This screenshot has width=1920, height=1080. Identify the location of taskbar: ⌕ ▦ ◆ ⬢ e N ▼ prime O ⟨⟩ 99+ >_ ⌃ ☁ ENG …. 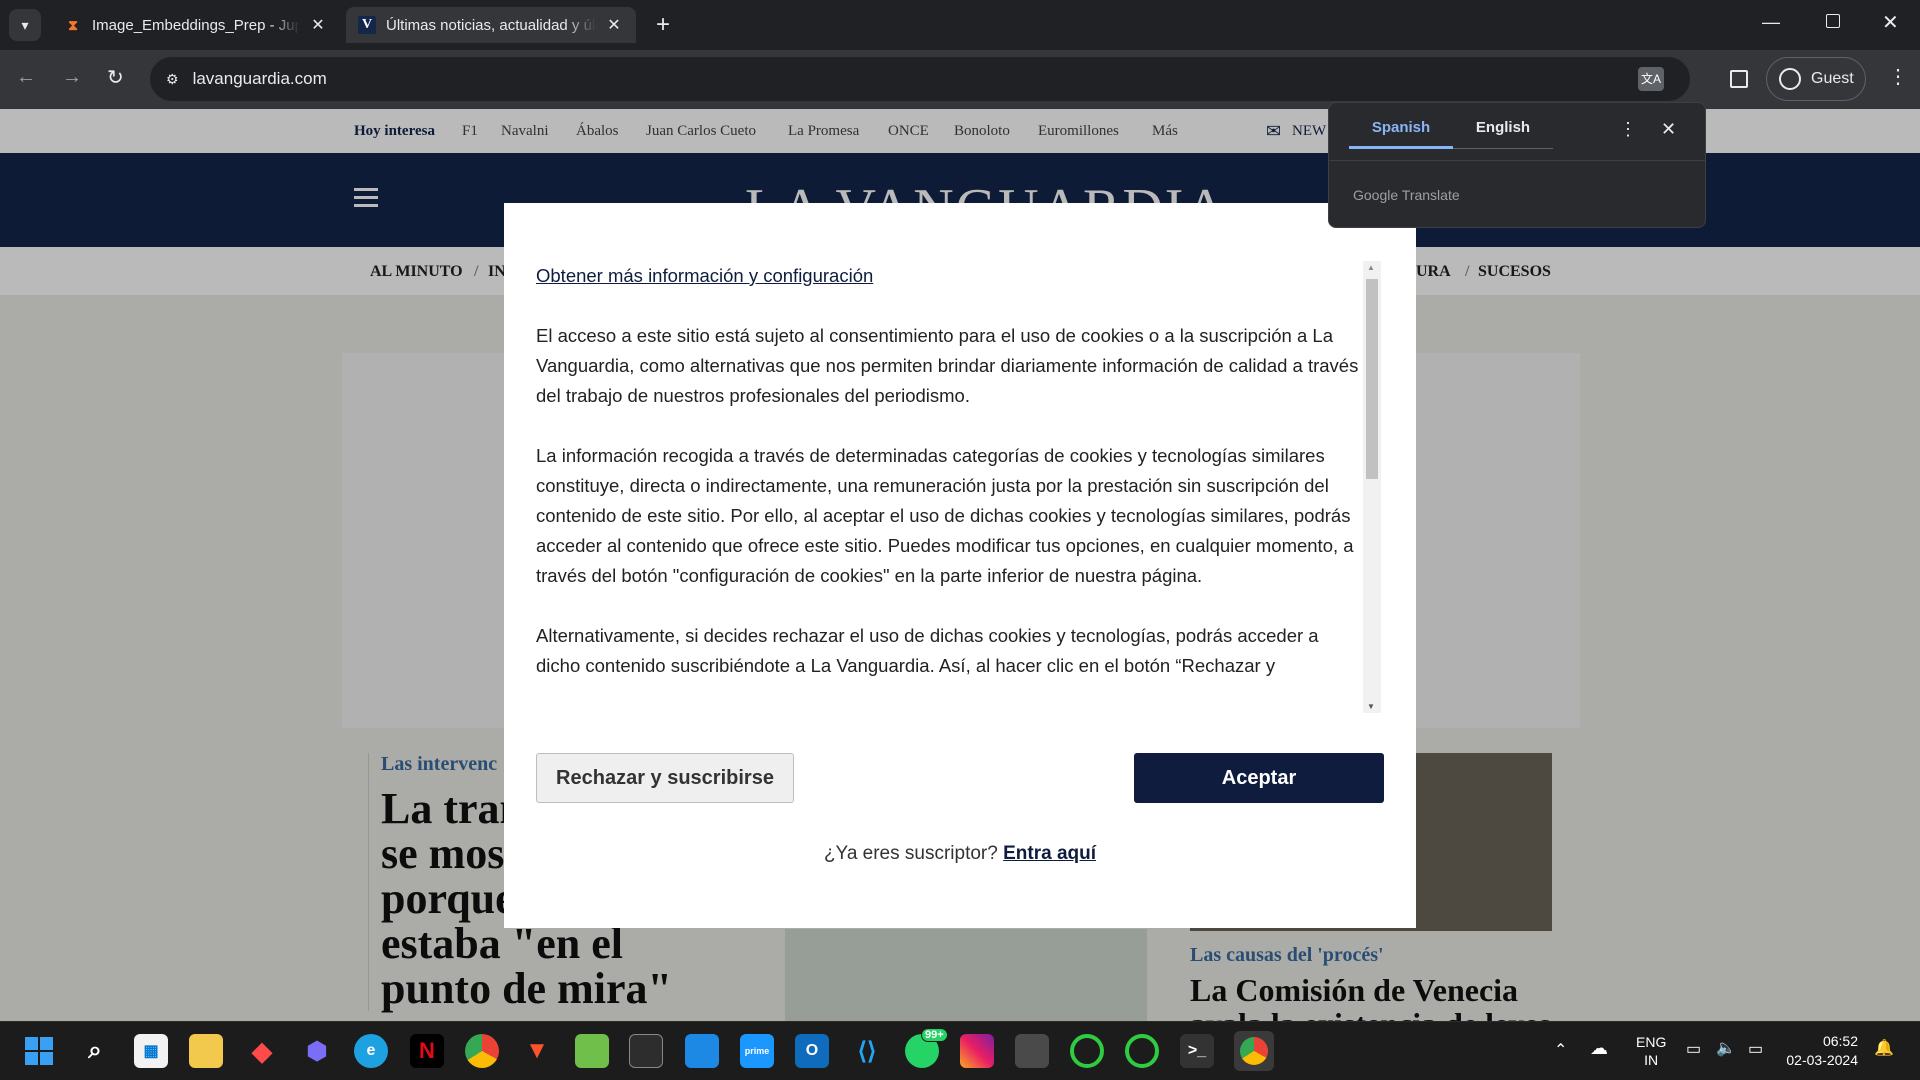
(960, 1050).